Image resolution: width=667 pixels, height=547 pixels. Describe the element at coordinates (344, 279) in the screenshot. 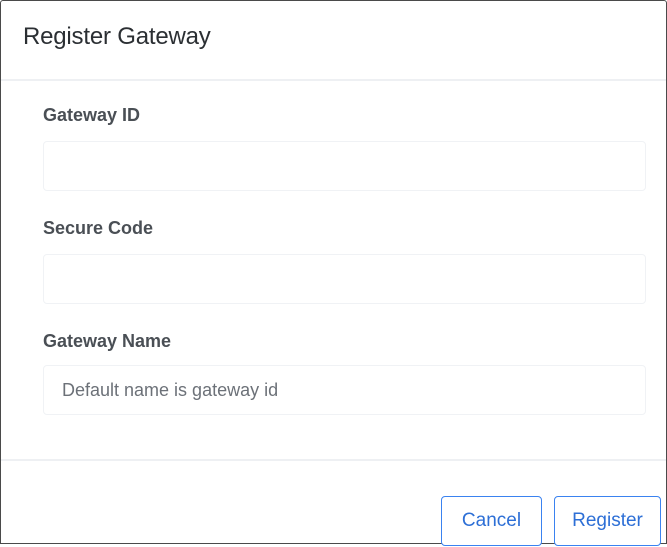

I see `secure-code-input` at that location.